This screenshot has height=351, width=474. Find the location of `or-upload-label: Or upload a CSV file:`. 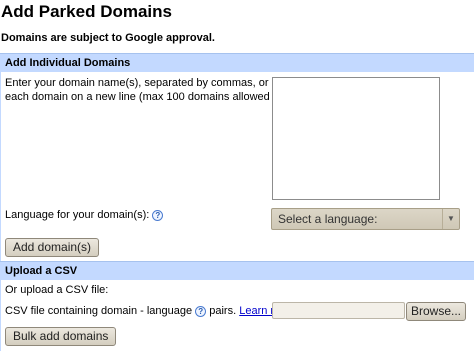

or-upload-label: Or upload a CSV file: is located at coordinates (57, 290).